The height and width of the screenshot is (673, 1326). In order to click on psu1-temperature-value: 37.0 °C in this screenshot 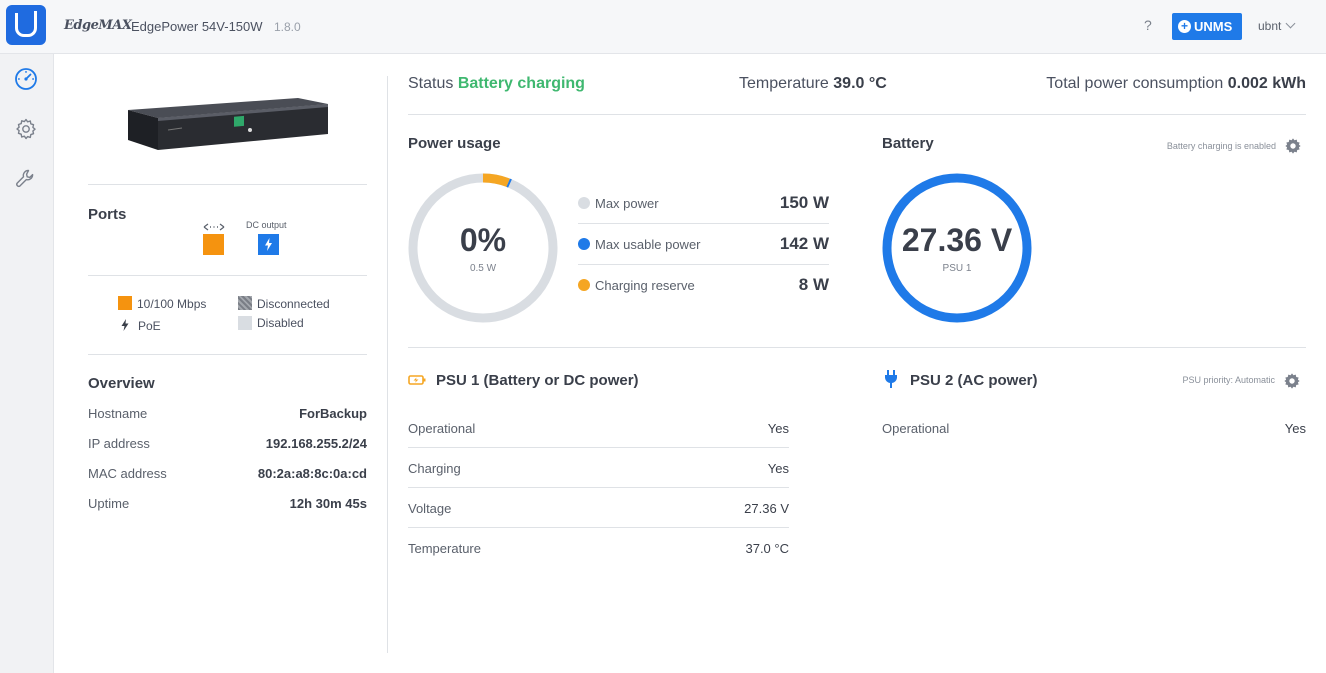, I will do `click(767, 548)`.